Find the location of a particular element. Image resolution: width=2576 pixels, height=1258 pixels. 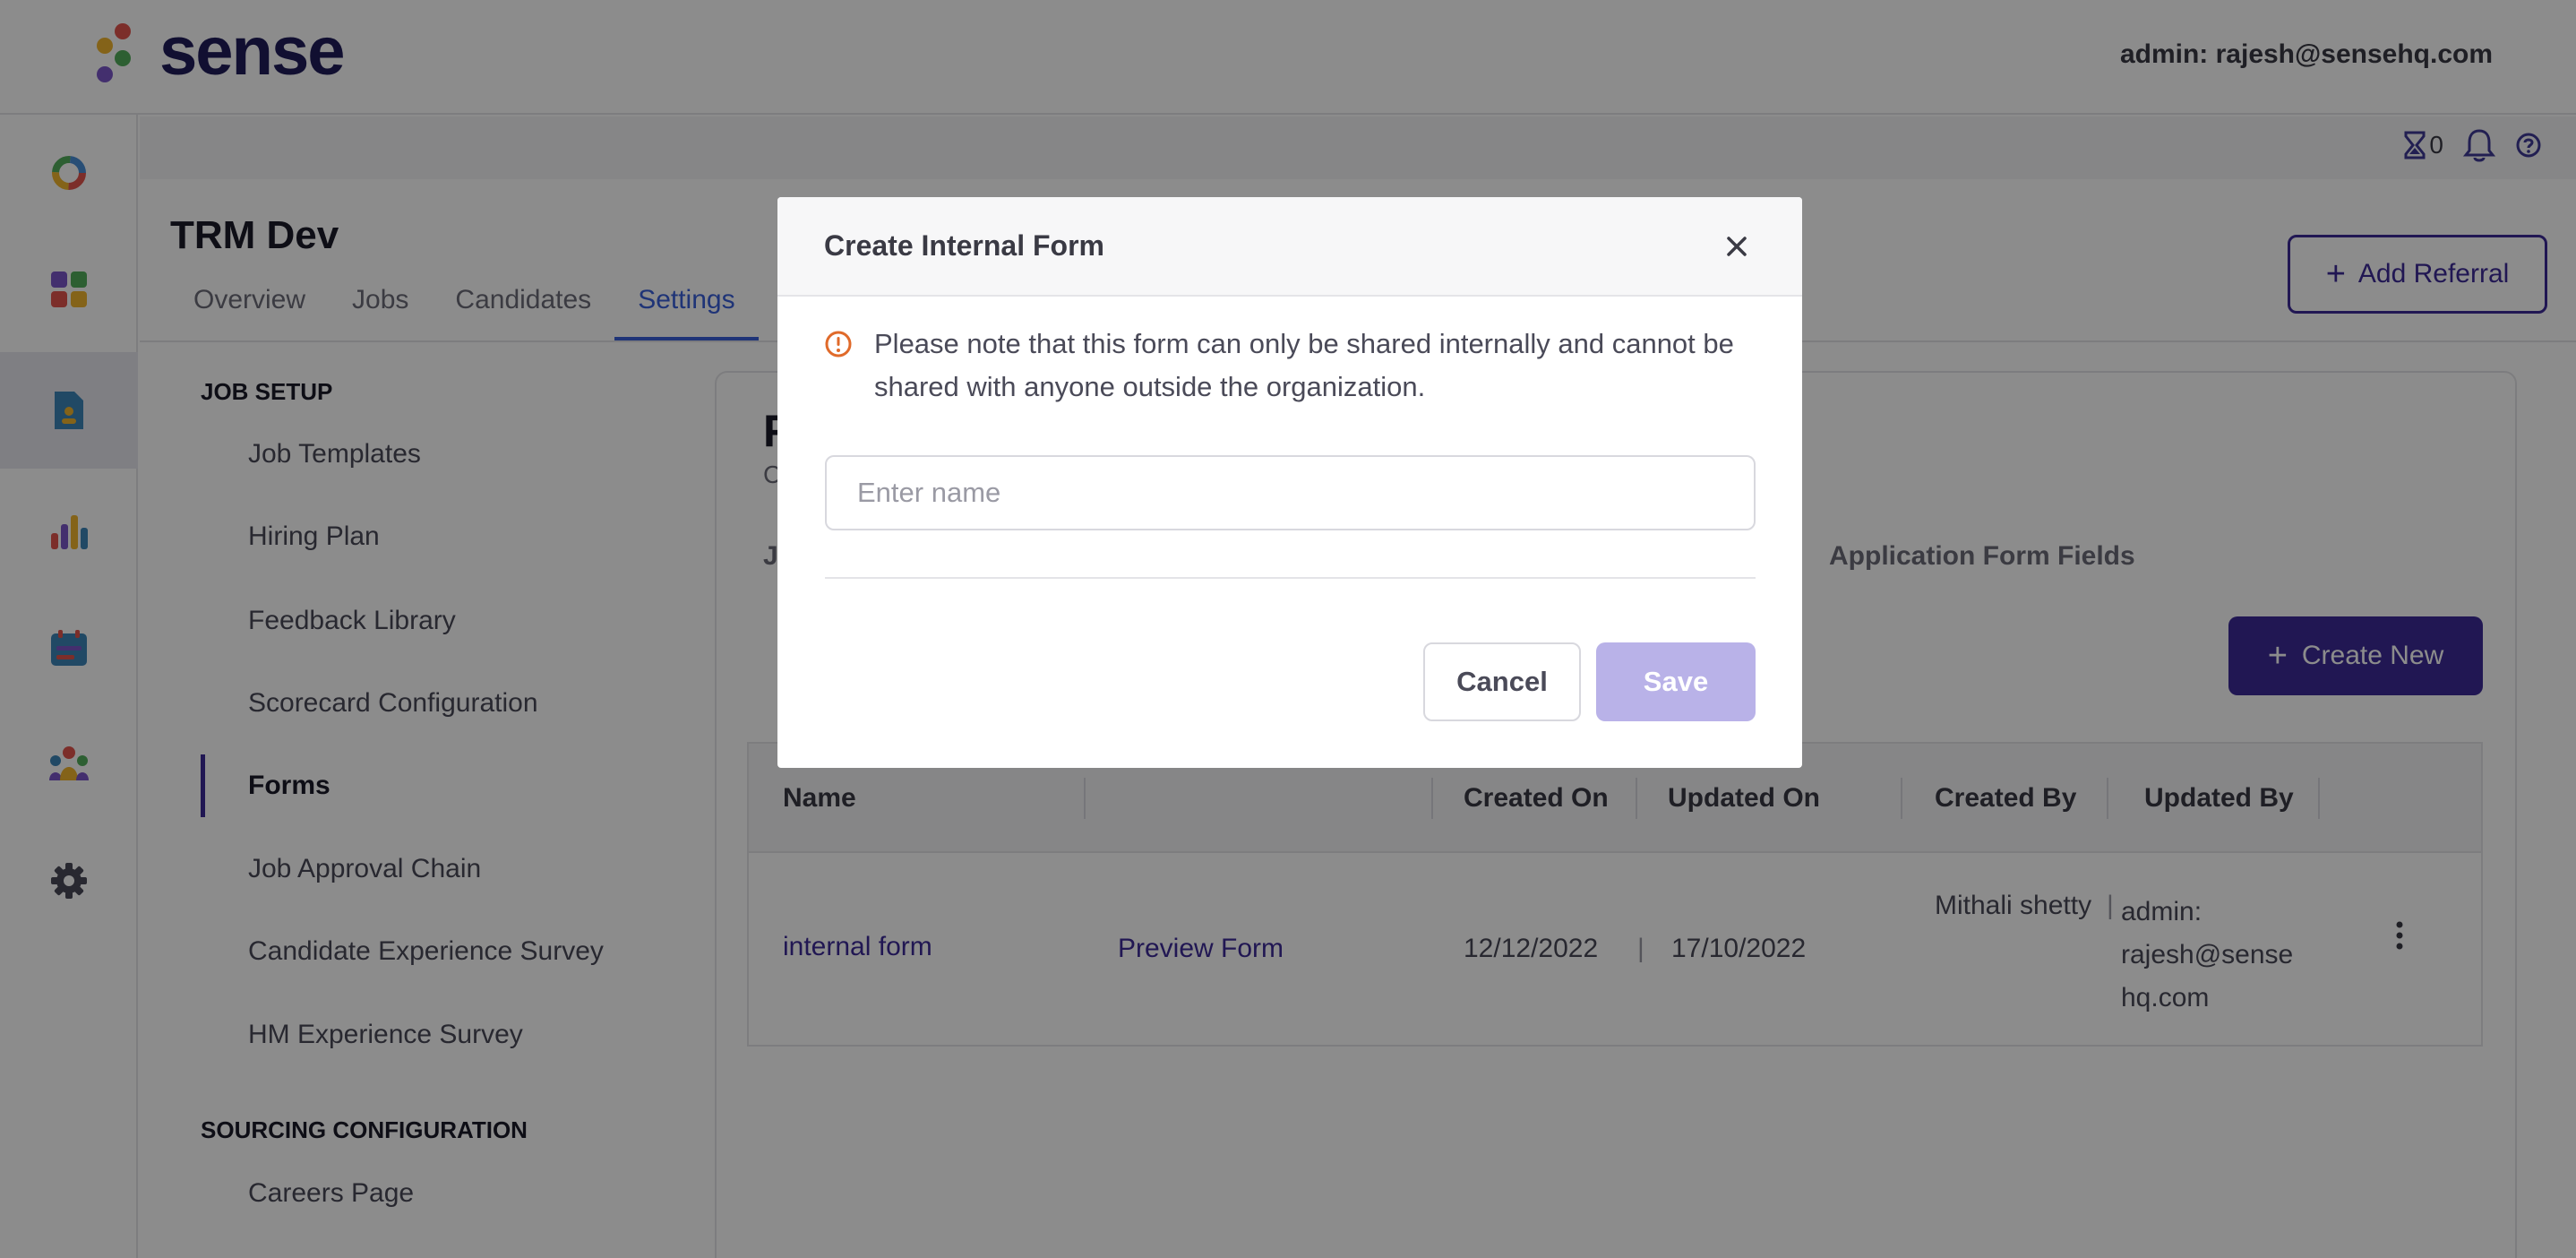

warning-circle-icon is located at coordinates (838, 344).